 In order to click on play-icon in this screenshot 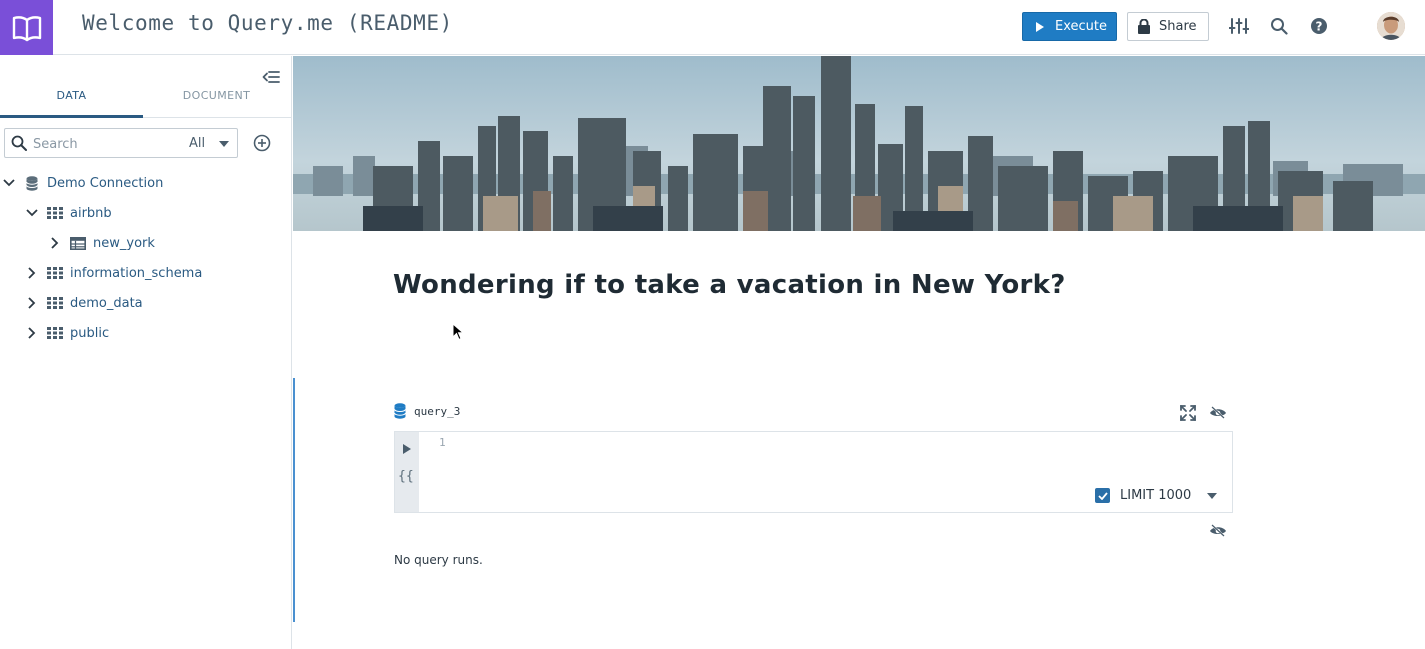, I will do `click(1040, 26)`.